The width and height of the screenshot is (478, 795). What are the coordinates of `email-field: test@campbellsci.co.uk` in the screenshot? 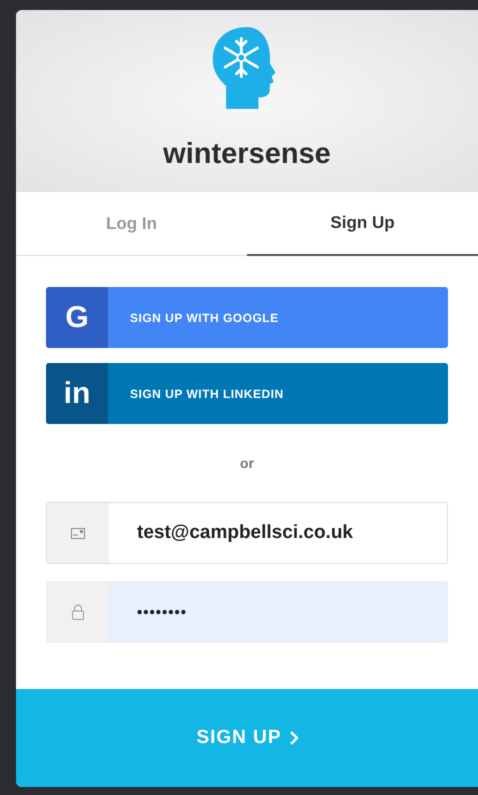 It's located at (247, 533).